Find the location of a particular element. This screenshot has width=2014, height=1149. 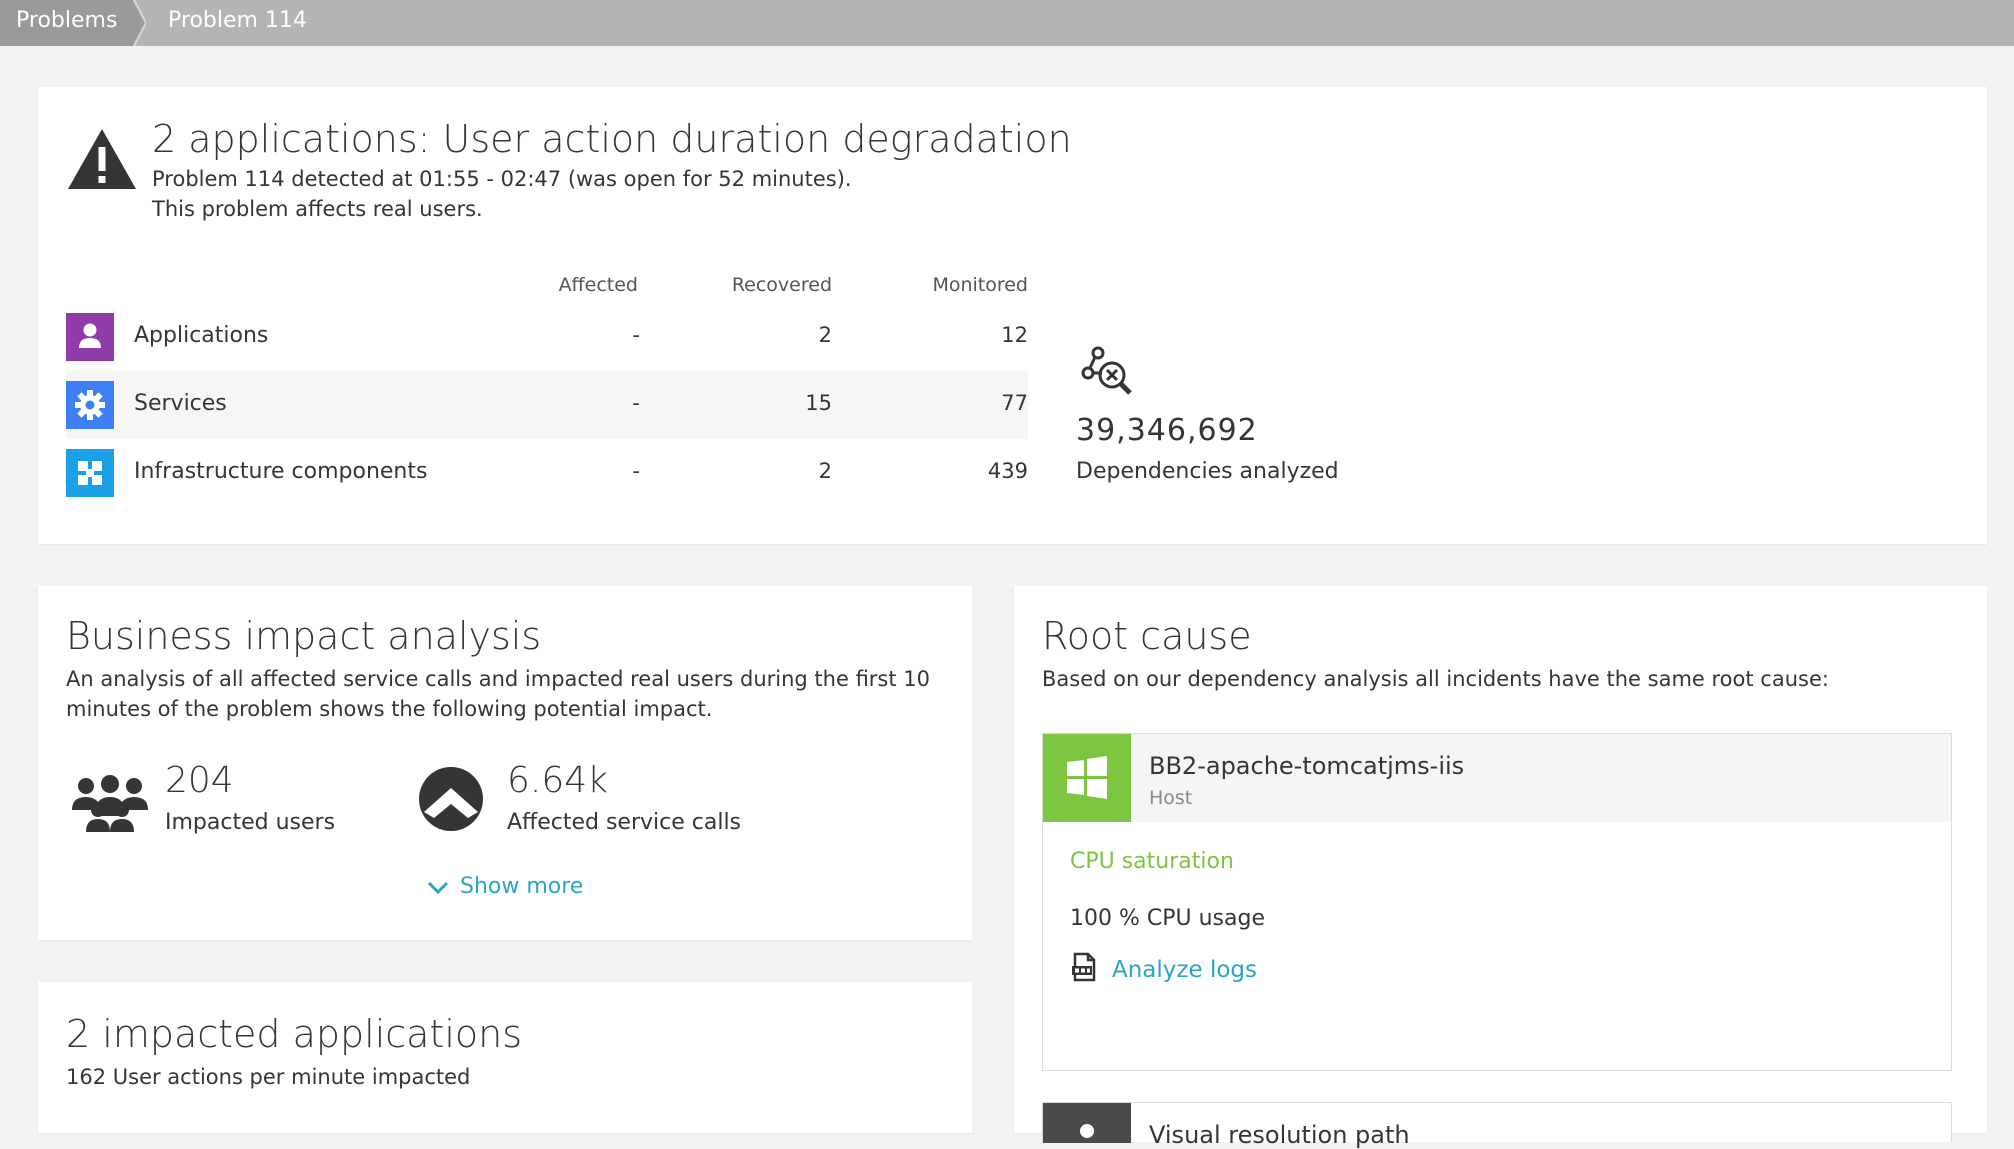

analyze-logs-label: Analyze logs is located at coordinates (1184, 970).